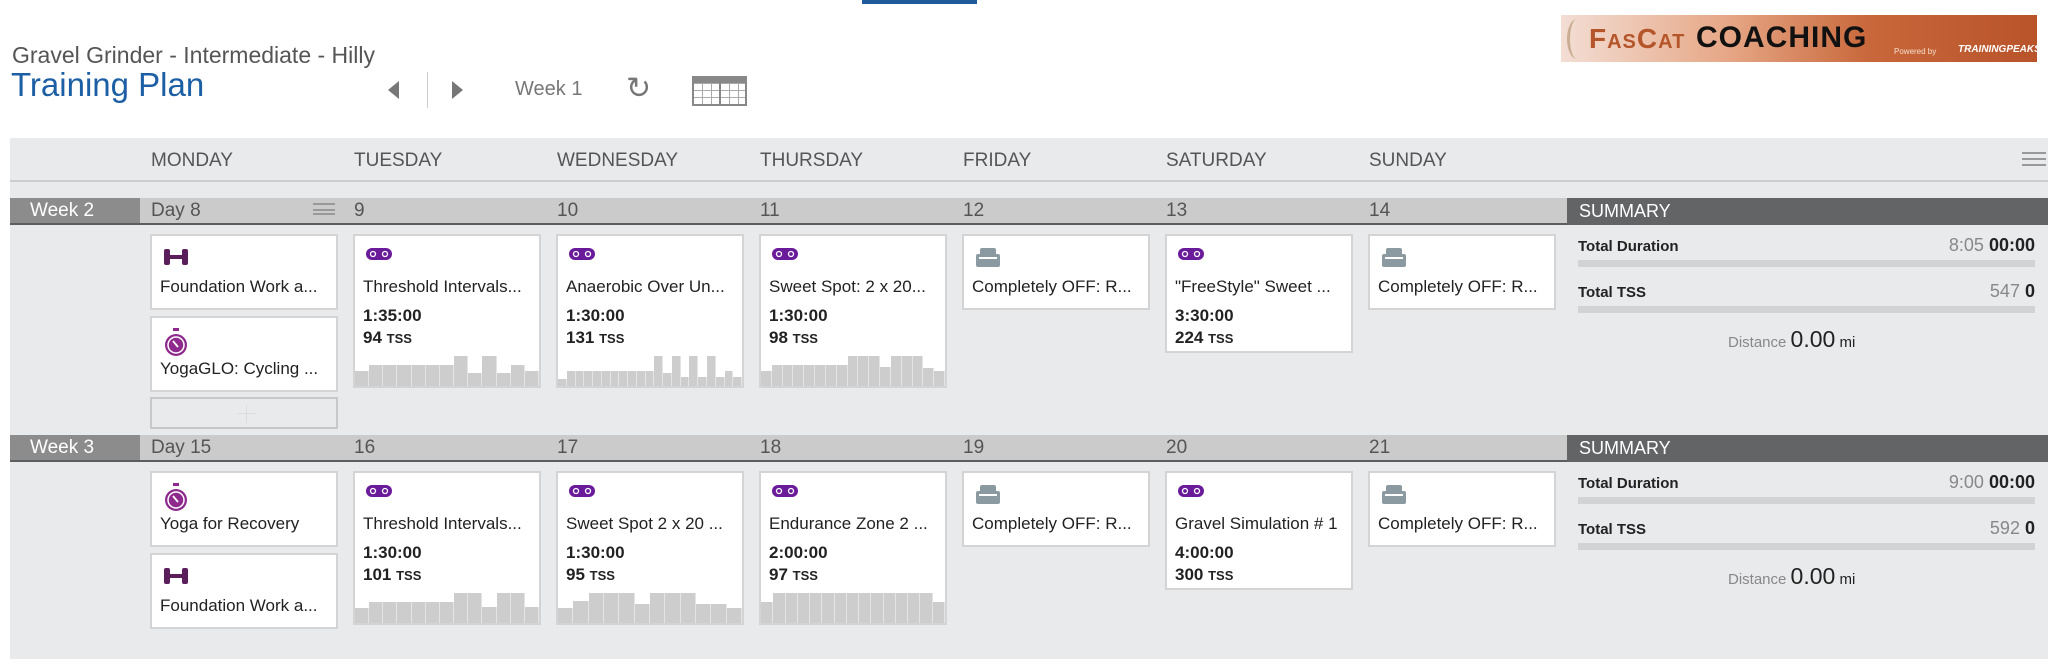  I want to click on workout-tss: 98 TSS, so click(793, 338).